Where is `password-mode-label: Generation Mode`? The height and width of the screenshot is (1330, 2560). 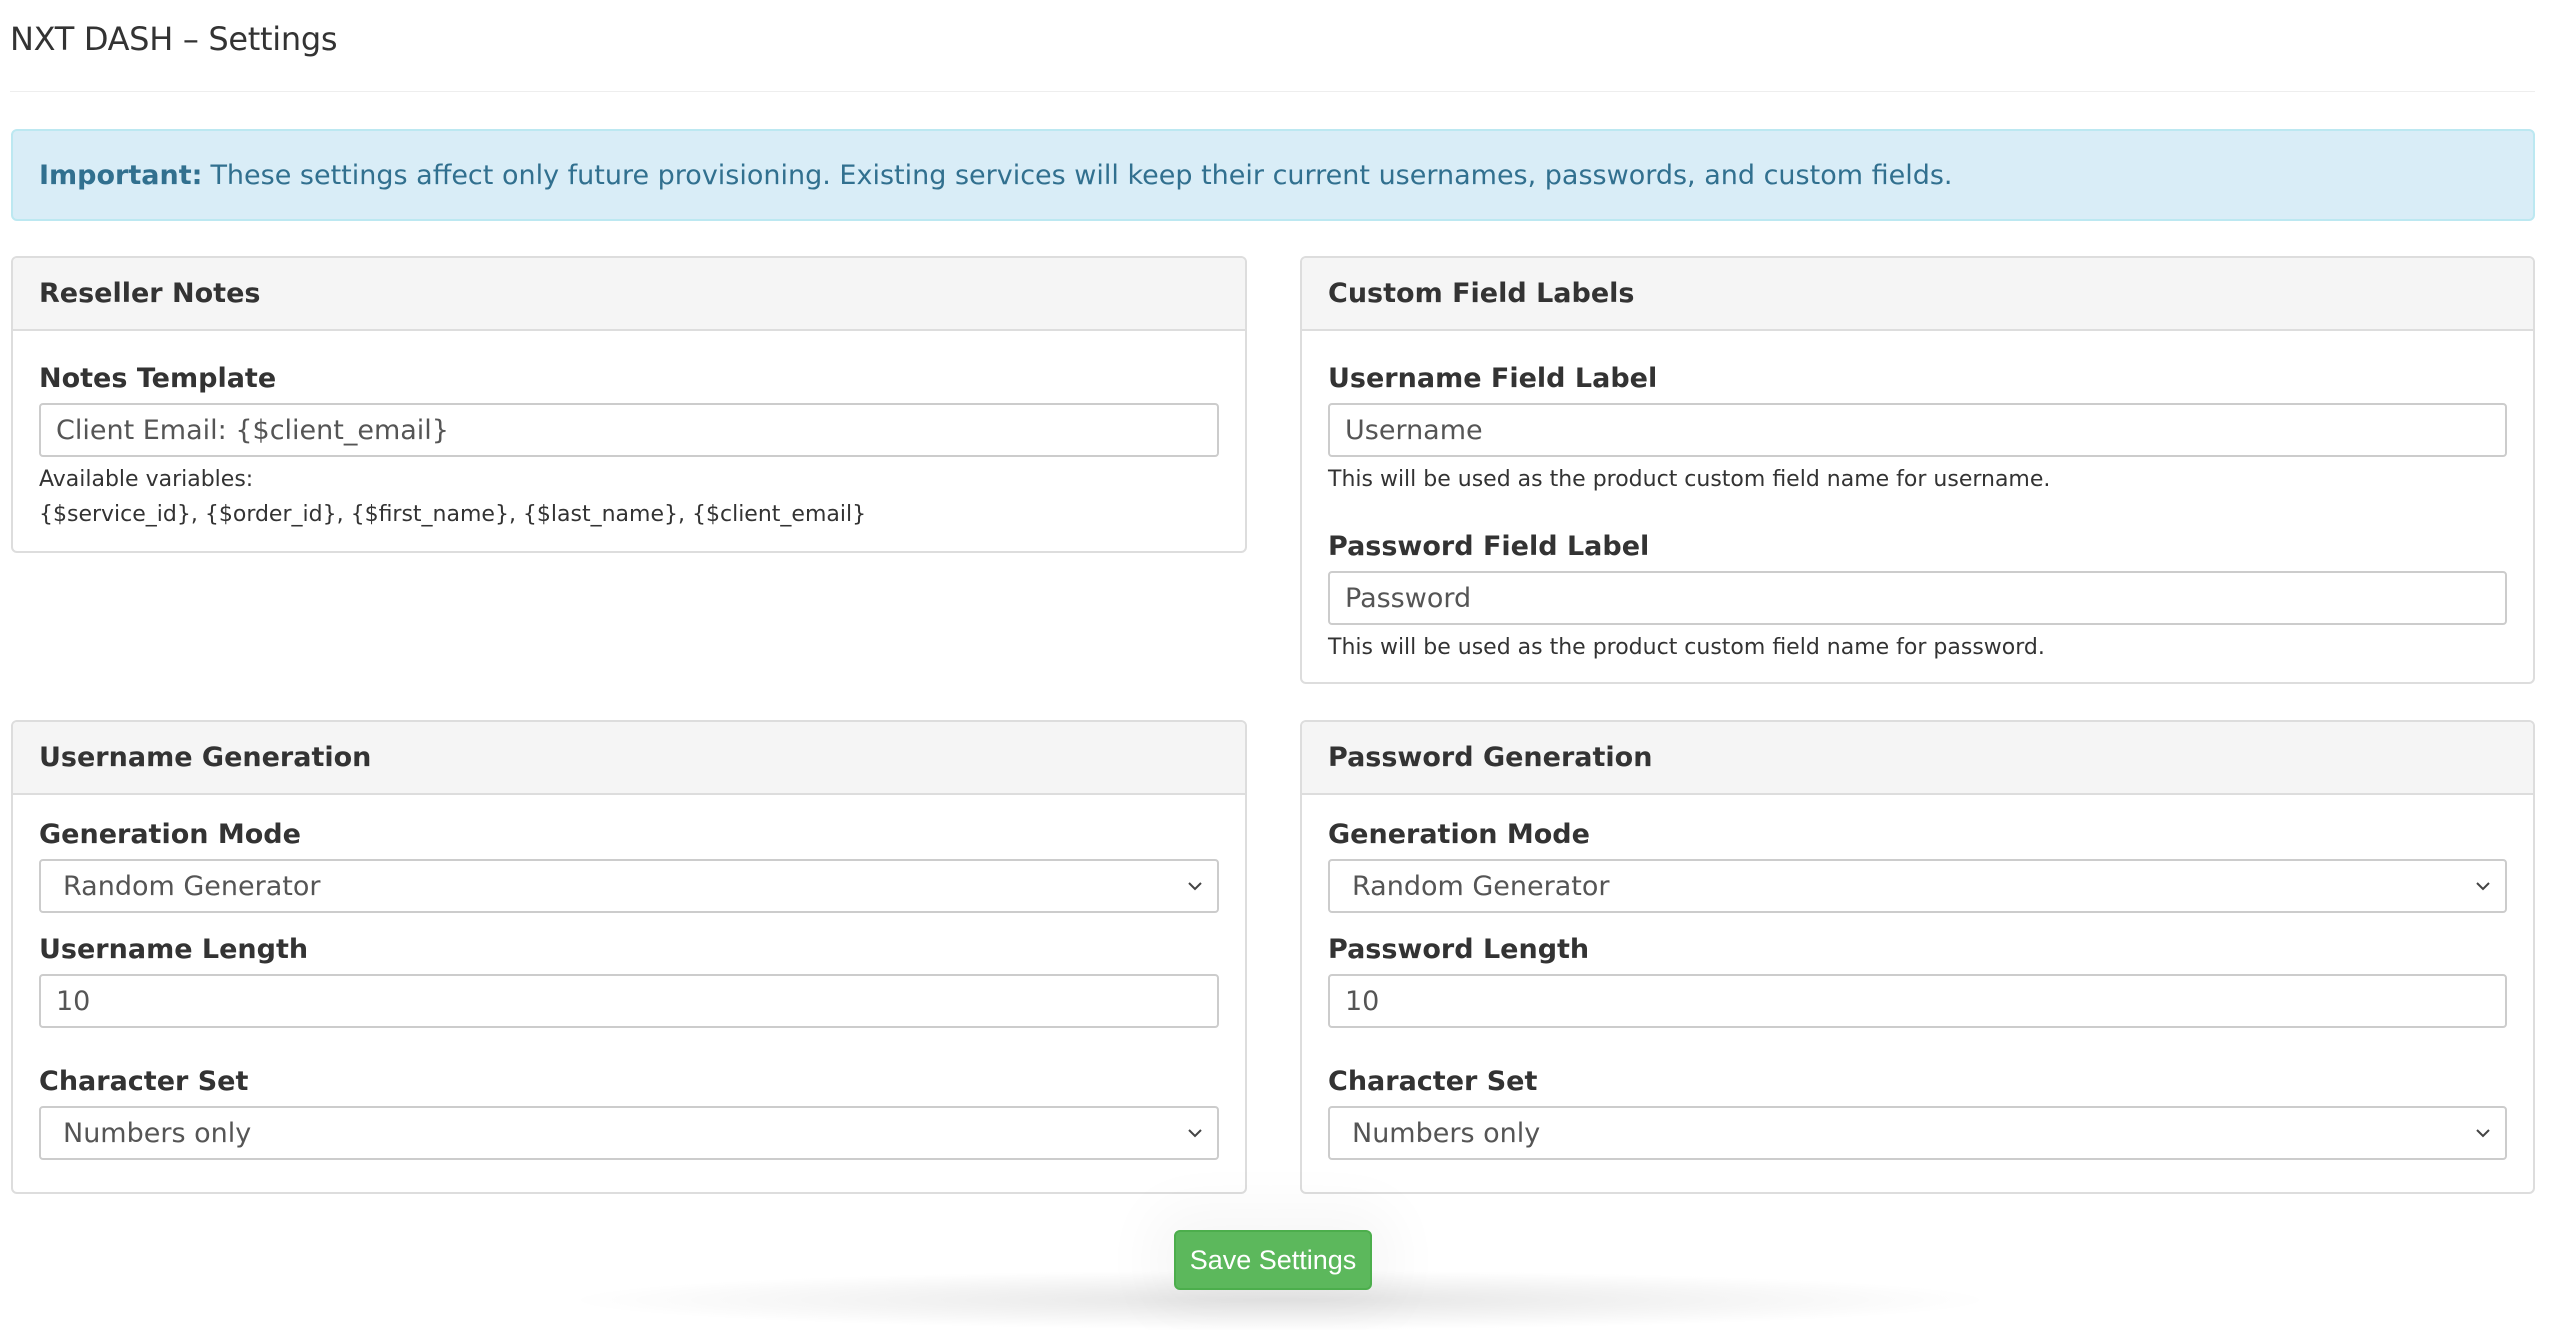
password-mode-label: Generation Mode is located at coordinates (1459, 834).